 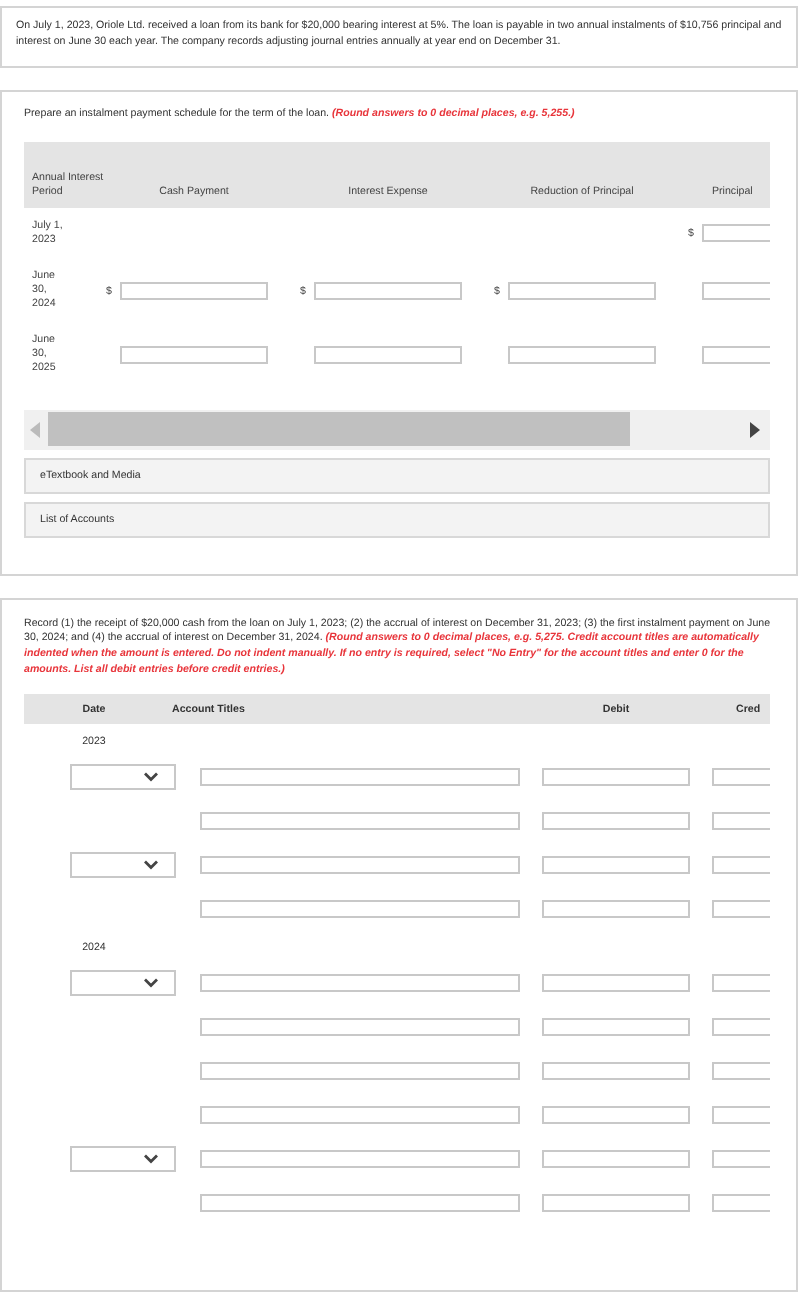 What do you see at coordinates (35, 429) in the screenshot?
I see `scroll-left-icon` at bounding box center [35, 429].